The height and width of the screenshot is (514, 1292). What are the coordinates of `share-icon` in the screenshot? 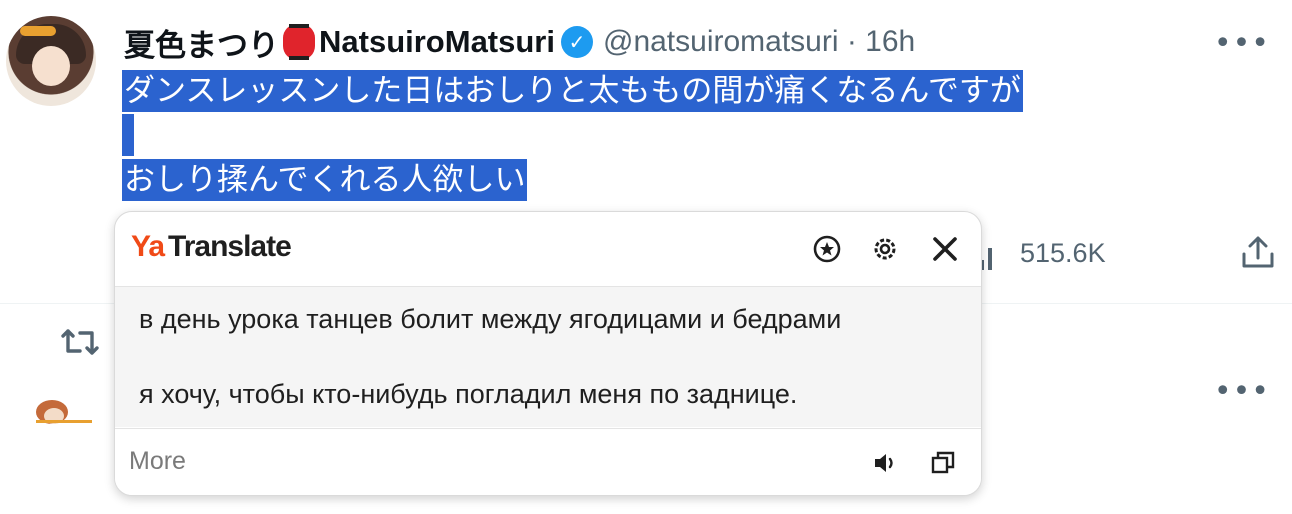 It's located at (1258, 252).